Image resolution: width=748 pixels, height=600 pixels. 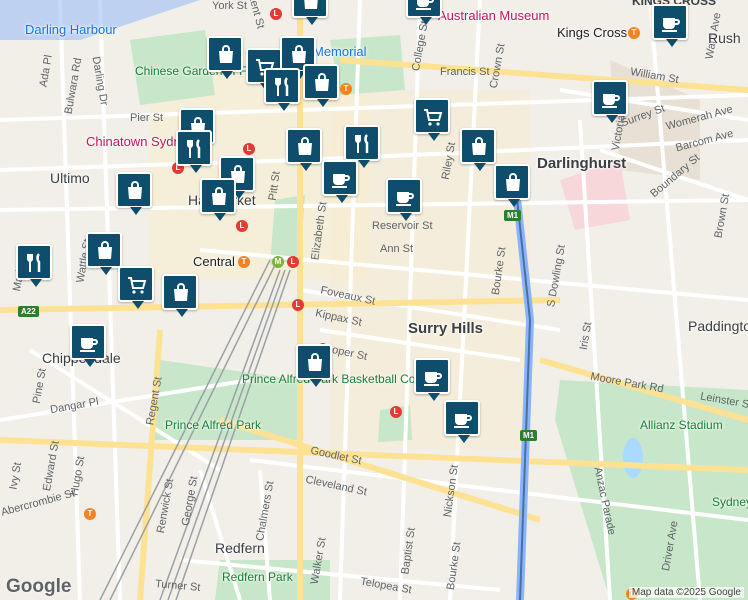 I want to click on poi-label: Sydney, so click(x=730, y=502).